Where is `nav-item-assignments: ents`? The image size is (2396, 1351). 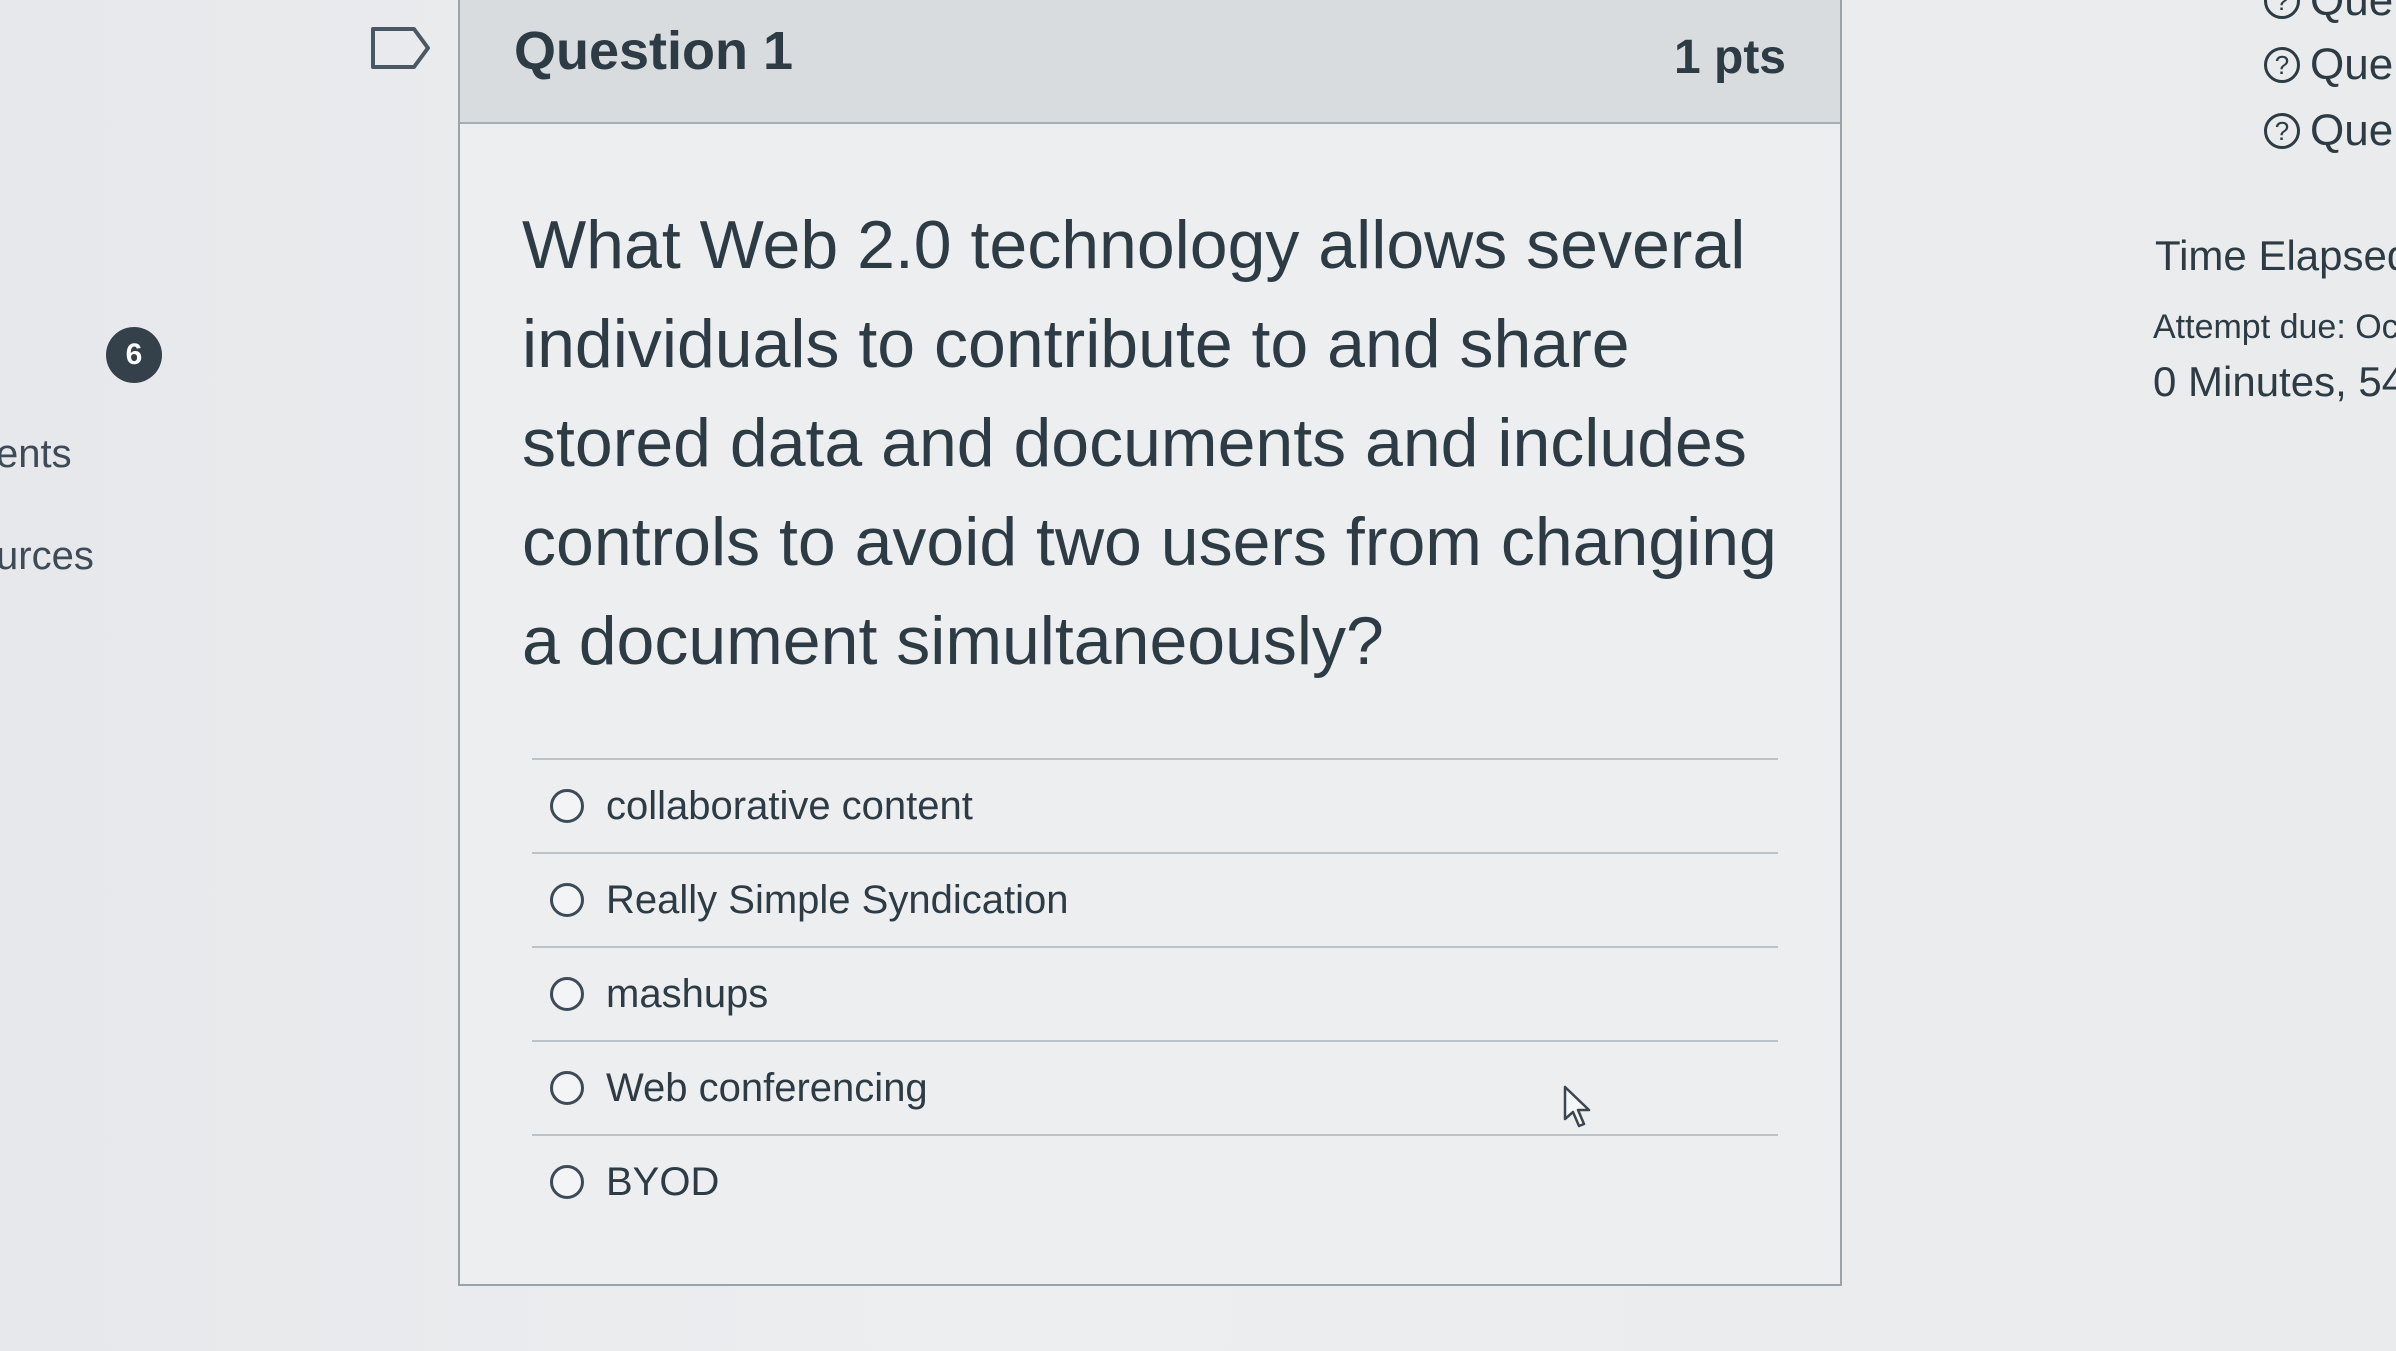
nav-item-assignments: ents is located at coordinates (36, 454).